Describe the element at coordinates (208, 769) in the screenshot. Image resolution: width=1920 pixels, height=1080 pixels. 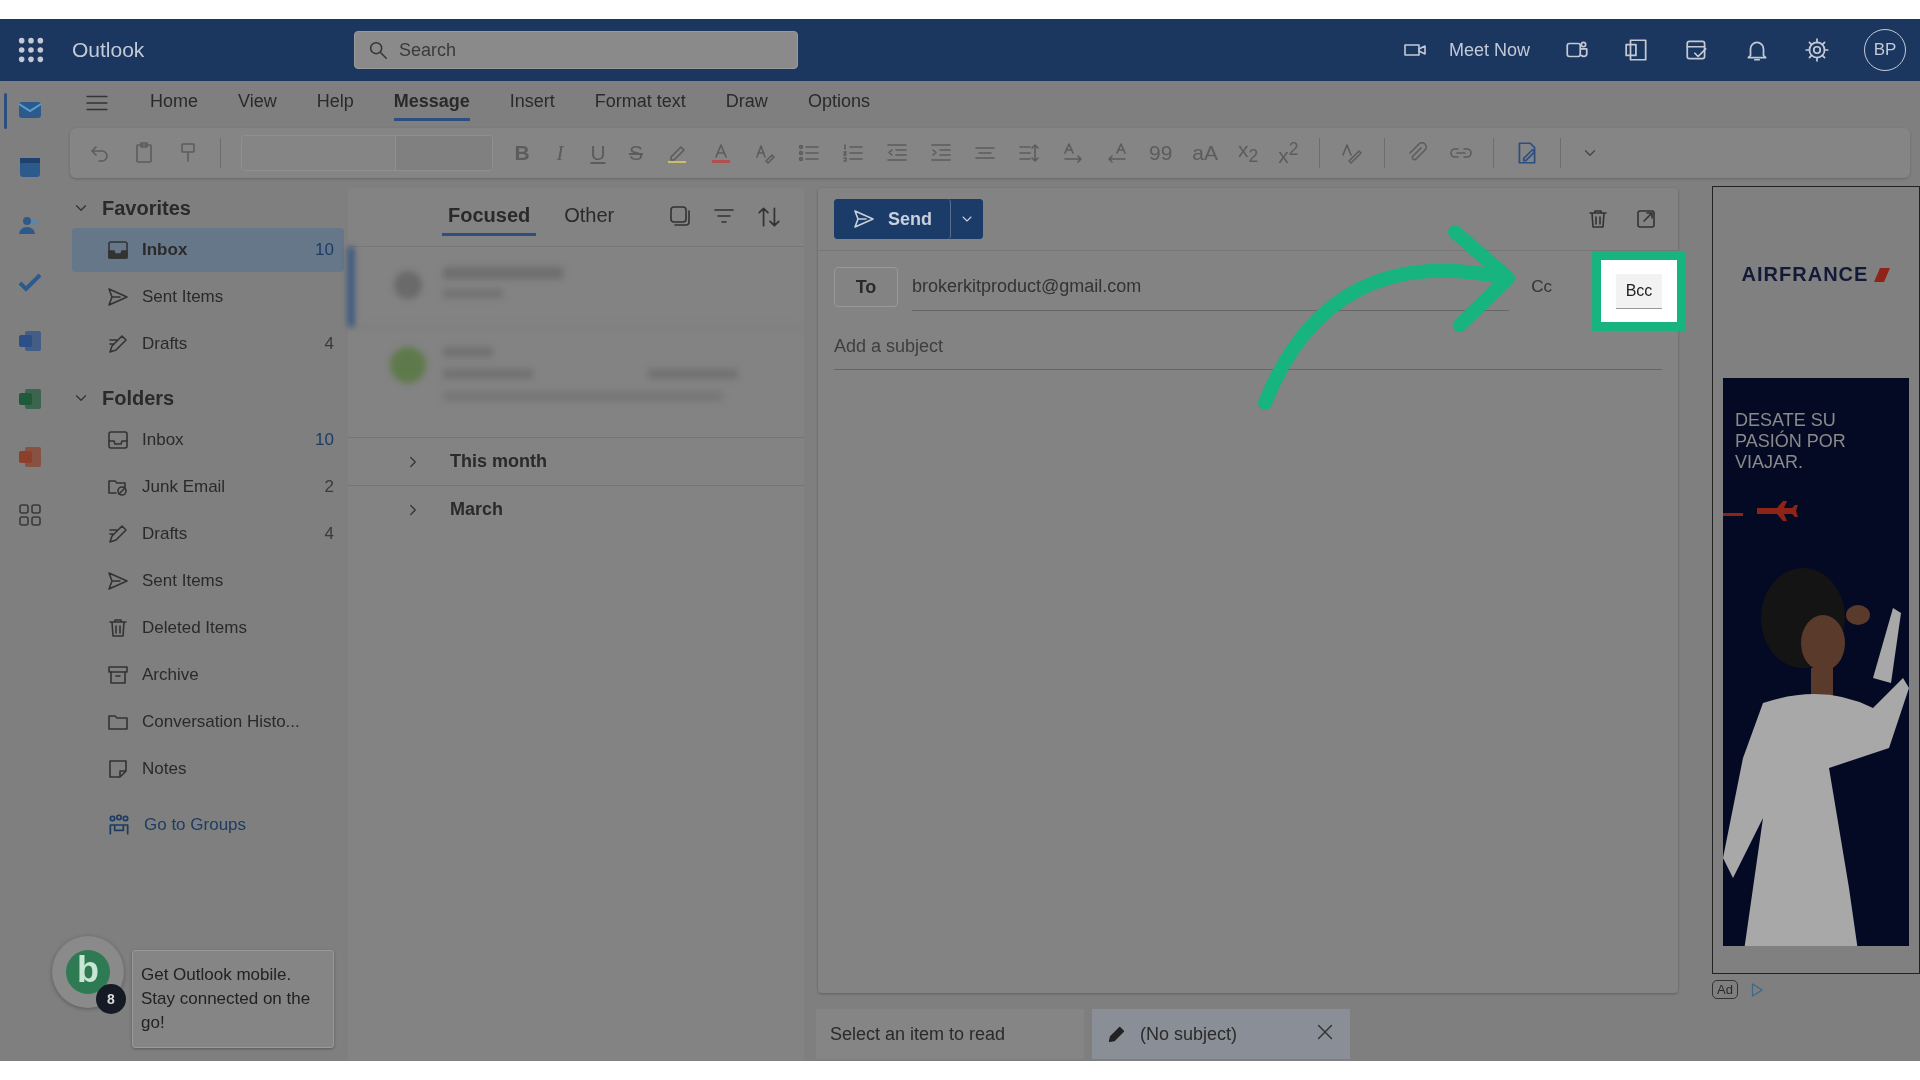
I see `folder-item: Notes` at that location.